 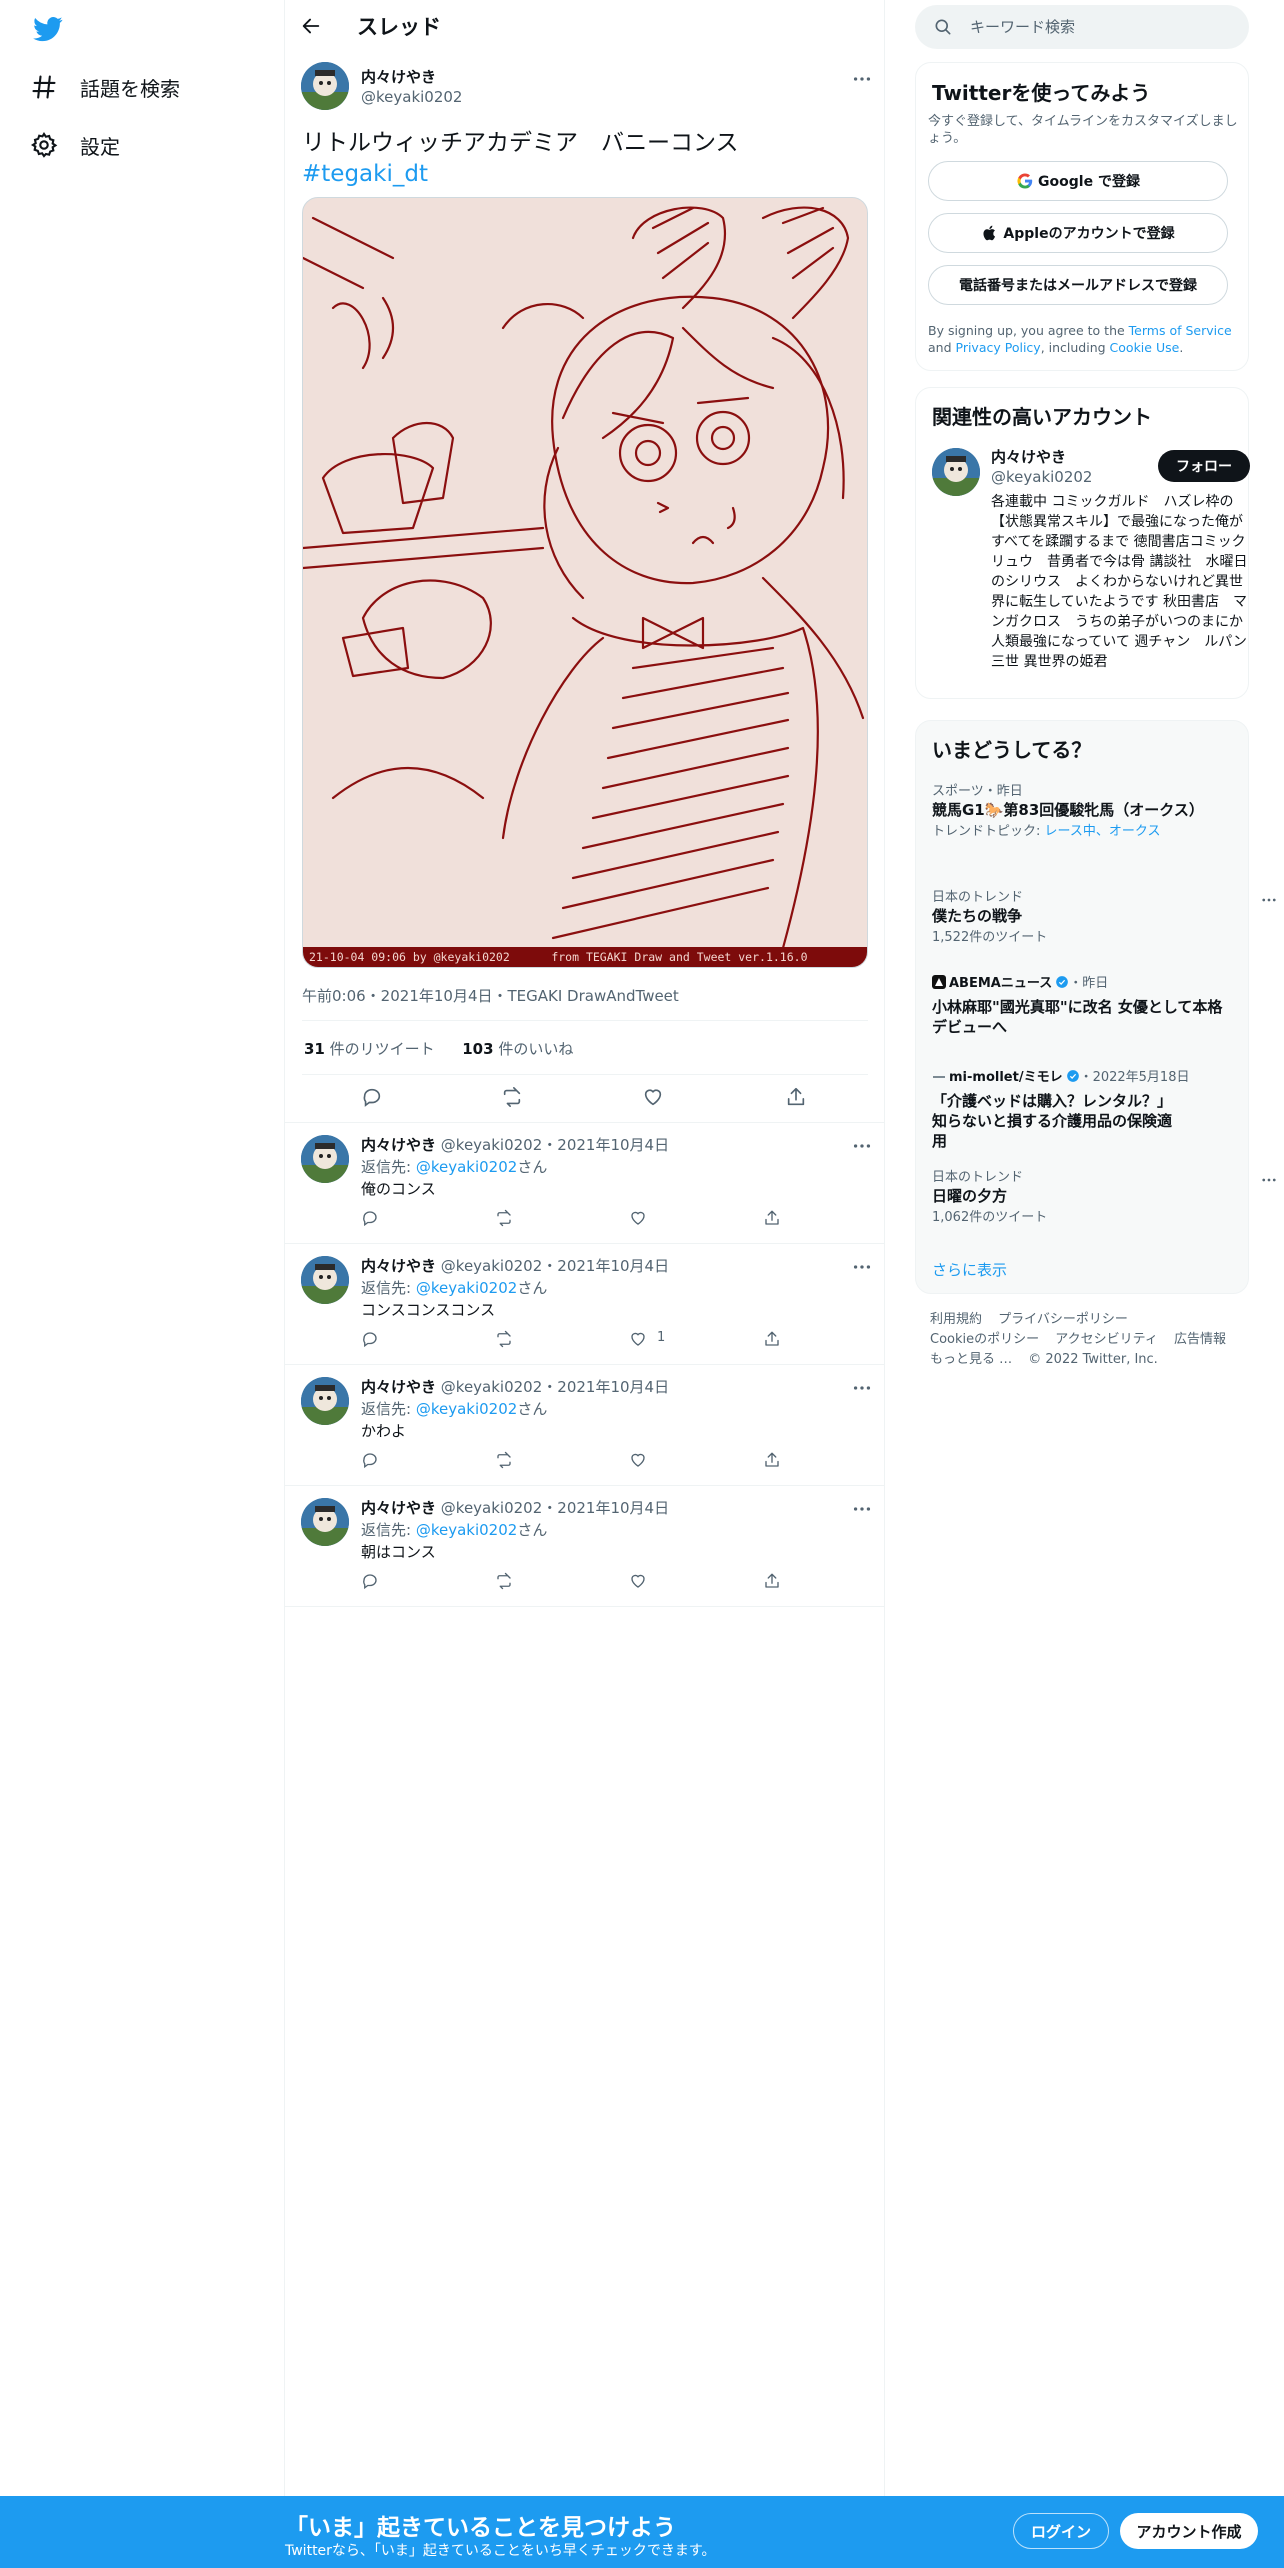 What do you see at coordinates (1082, 918) in the screenshot?
I see `trend-item: 日本のトレンド 僕たちの戦争 1,522件のツイート` at bounding box center [1082, 918].